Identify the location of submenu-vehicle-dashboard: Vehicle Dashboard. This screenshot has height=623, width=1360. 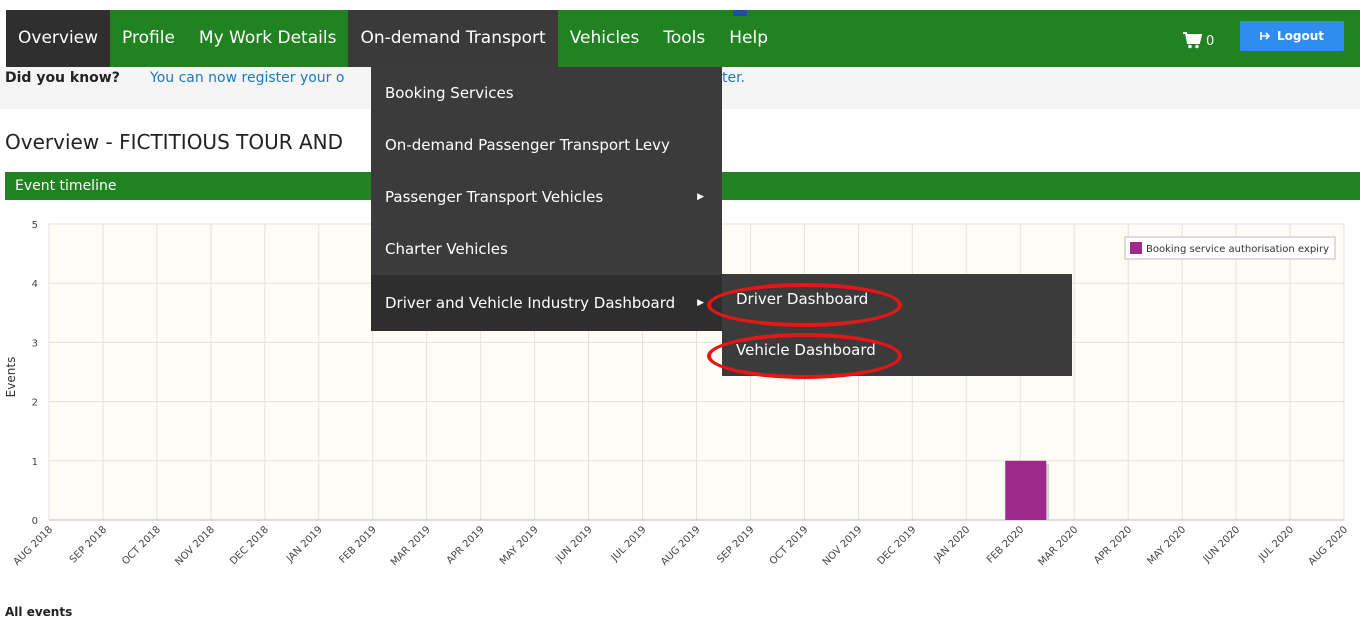
(897, 350).